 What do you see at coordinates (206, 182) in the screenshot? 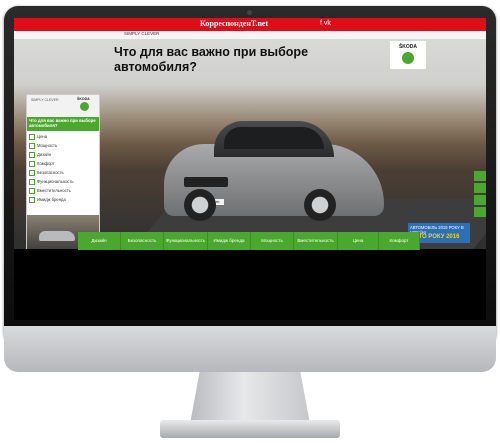
I see `car-grille` at bounding box center [206, 182].